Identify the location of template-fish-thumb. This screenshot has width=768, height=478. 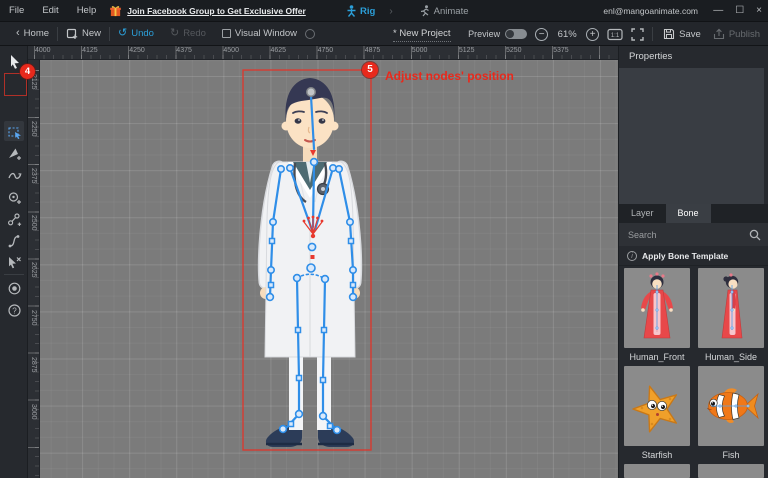
(731, 406).